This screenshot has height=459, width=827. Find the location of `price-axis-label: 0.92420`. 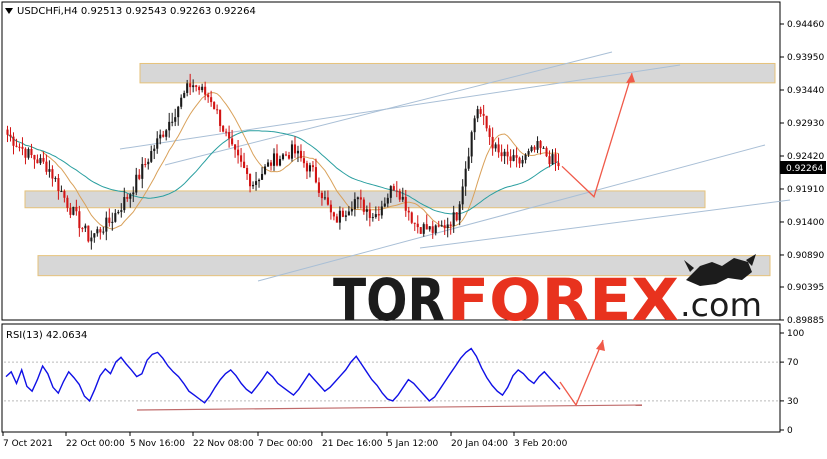

price-axis-label: 0.92420 is located at coordinates (805, 157).